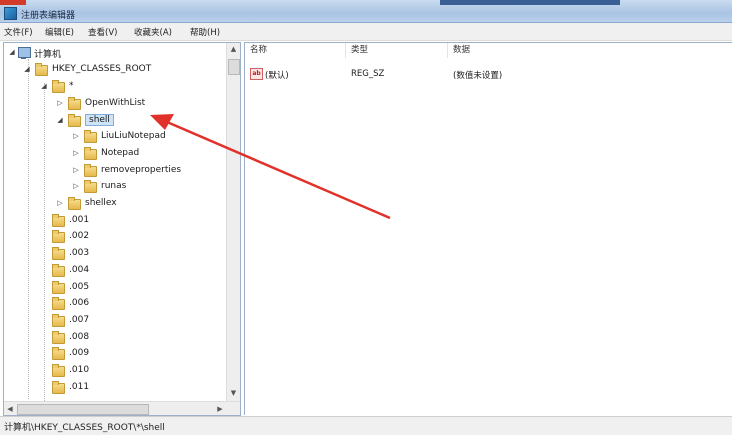  I want to click on tree-item-label: runas, so click(114, 186).